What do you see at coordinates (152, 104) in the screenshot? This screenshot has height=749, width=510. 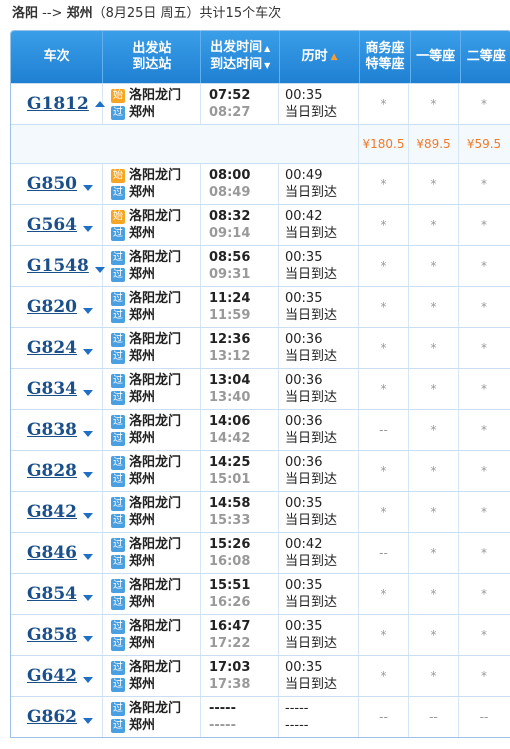 I see `stations-cell: 始洛阳龙门 过郑州` at bounding box center [152, 104].